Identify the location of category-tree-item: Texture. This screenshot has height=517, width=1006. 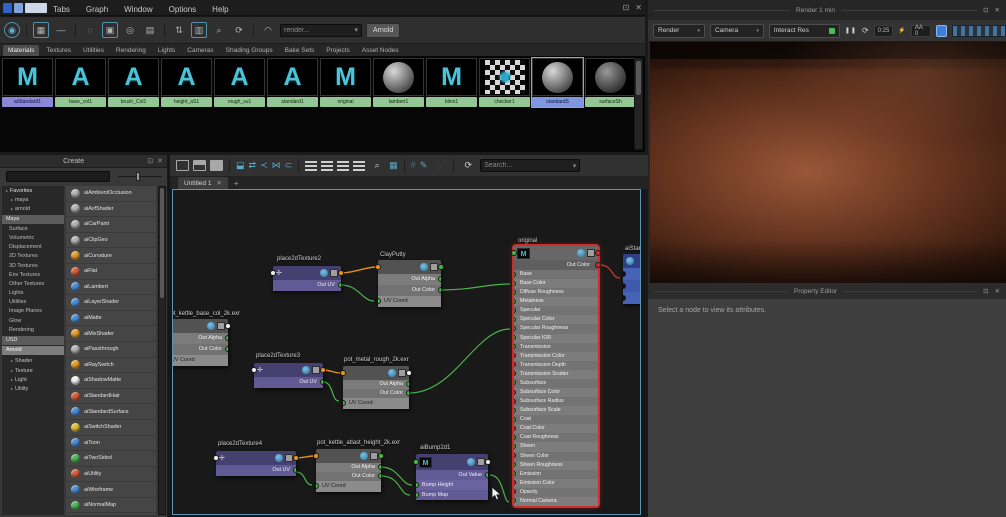
(33, 370).